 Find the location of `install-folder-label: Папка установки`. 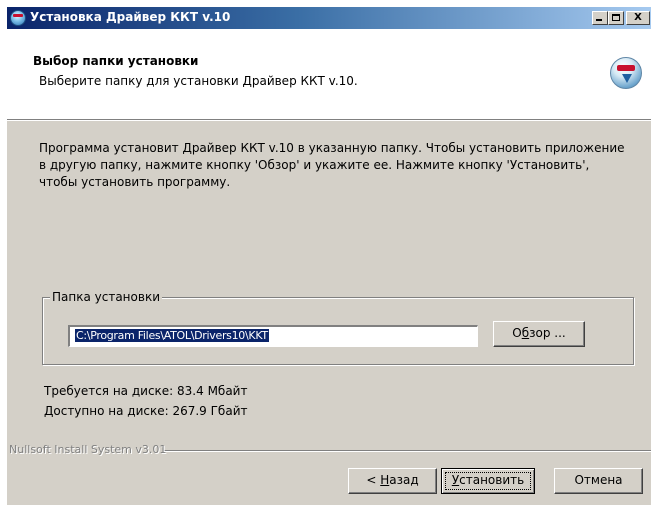

install-folder-label: Папка установки is located at coordinates (106, 297).